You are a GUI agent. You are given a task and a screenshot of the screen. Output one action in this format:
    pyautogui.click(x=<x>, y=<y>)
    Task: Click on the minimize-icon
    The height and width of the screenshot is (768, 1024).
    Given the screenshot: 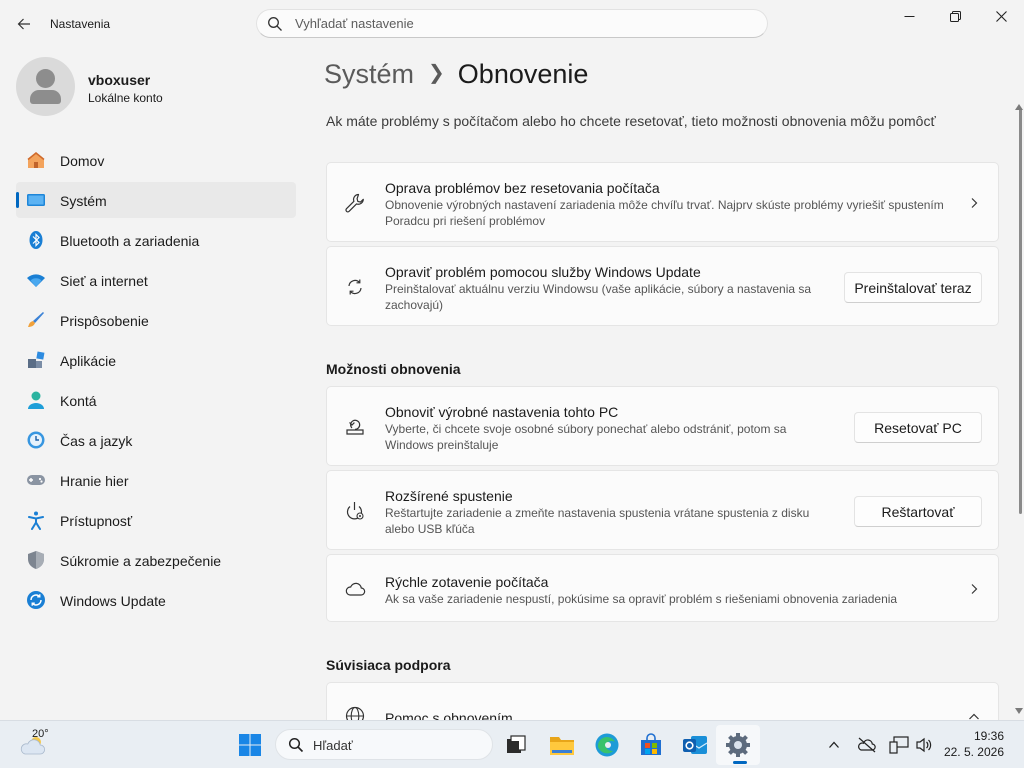 What is the action you would take?
    pyautogui.click(x=909, y=16)
    